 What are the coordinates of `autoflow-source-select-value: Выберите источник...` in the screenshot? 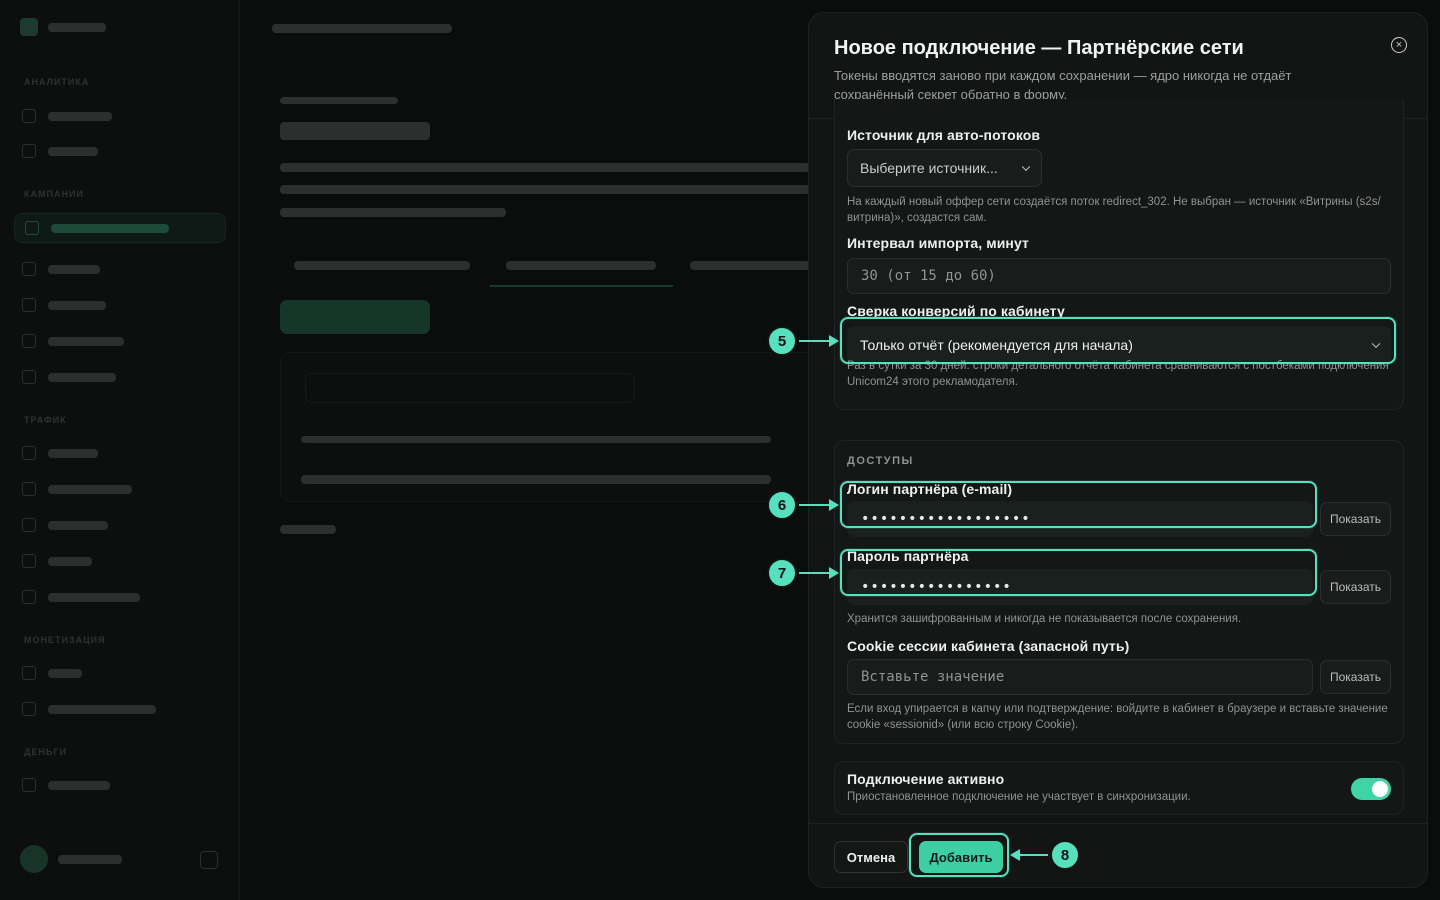 It's located at (929, 168).